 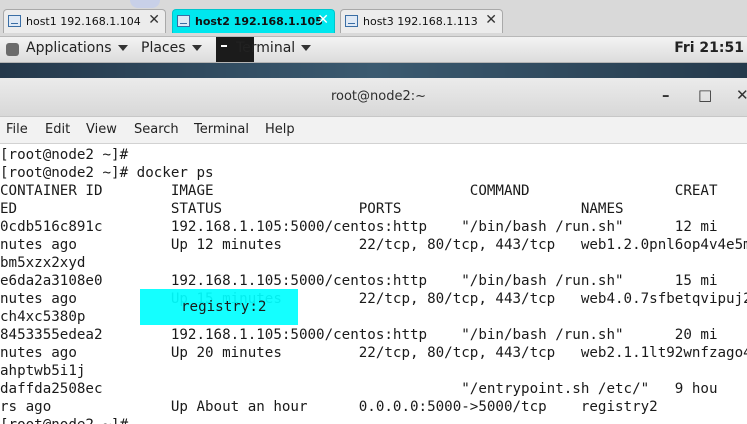 I want to click on terminal-line: [root@node2 ~]# docker ps, so click(x=107, y=173).